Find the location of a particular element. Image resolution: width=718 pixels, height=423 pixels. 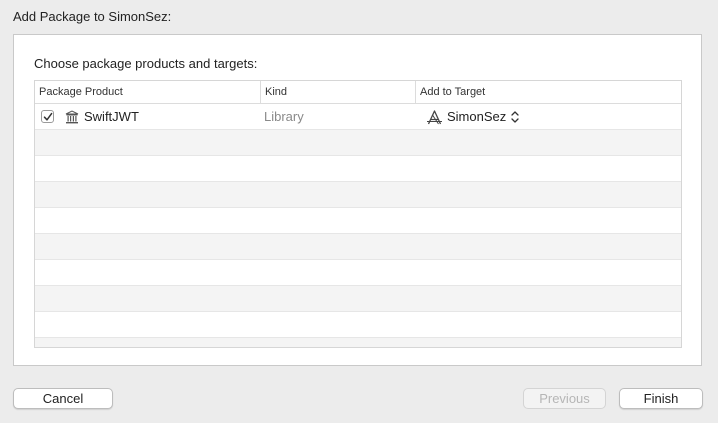

chevron-up-down-icon is located at coordinates (515, 117).